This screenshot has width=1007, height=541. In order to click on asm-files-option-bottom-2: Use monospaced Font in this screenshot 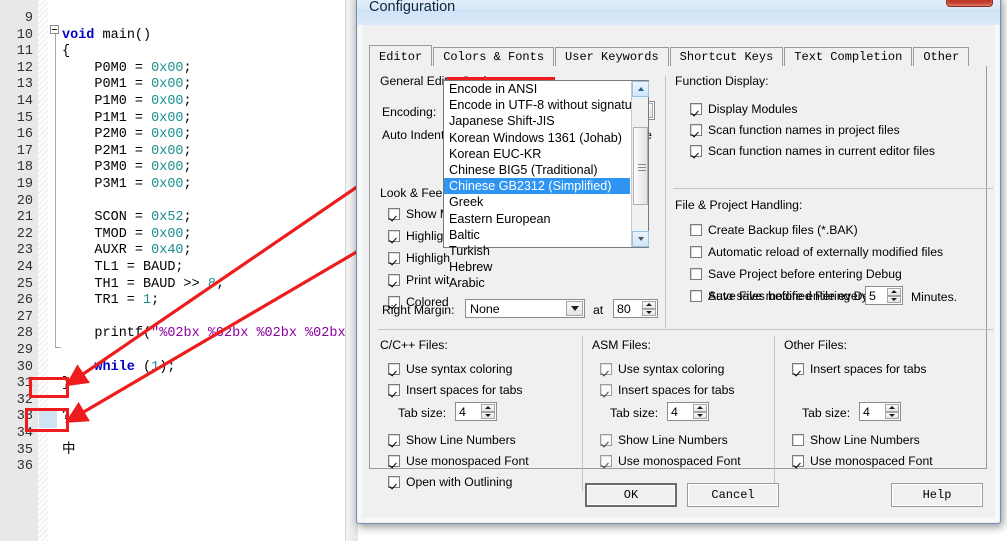, I will do `click(670, 461)`.